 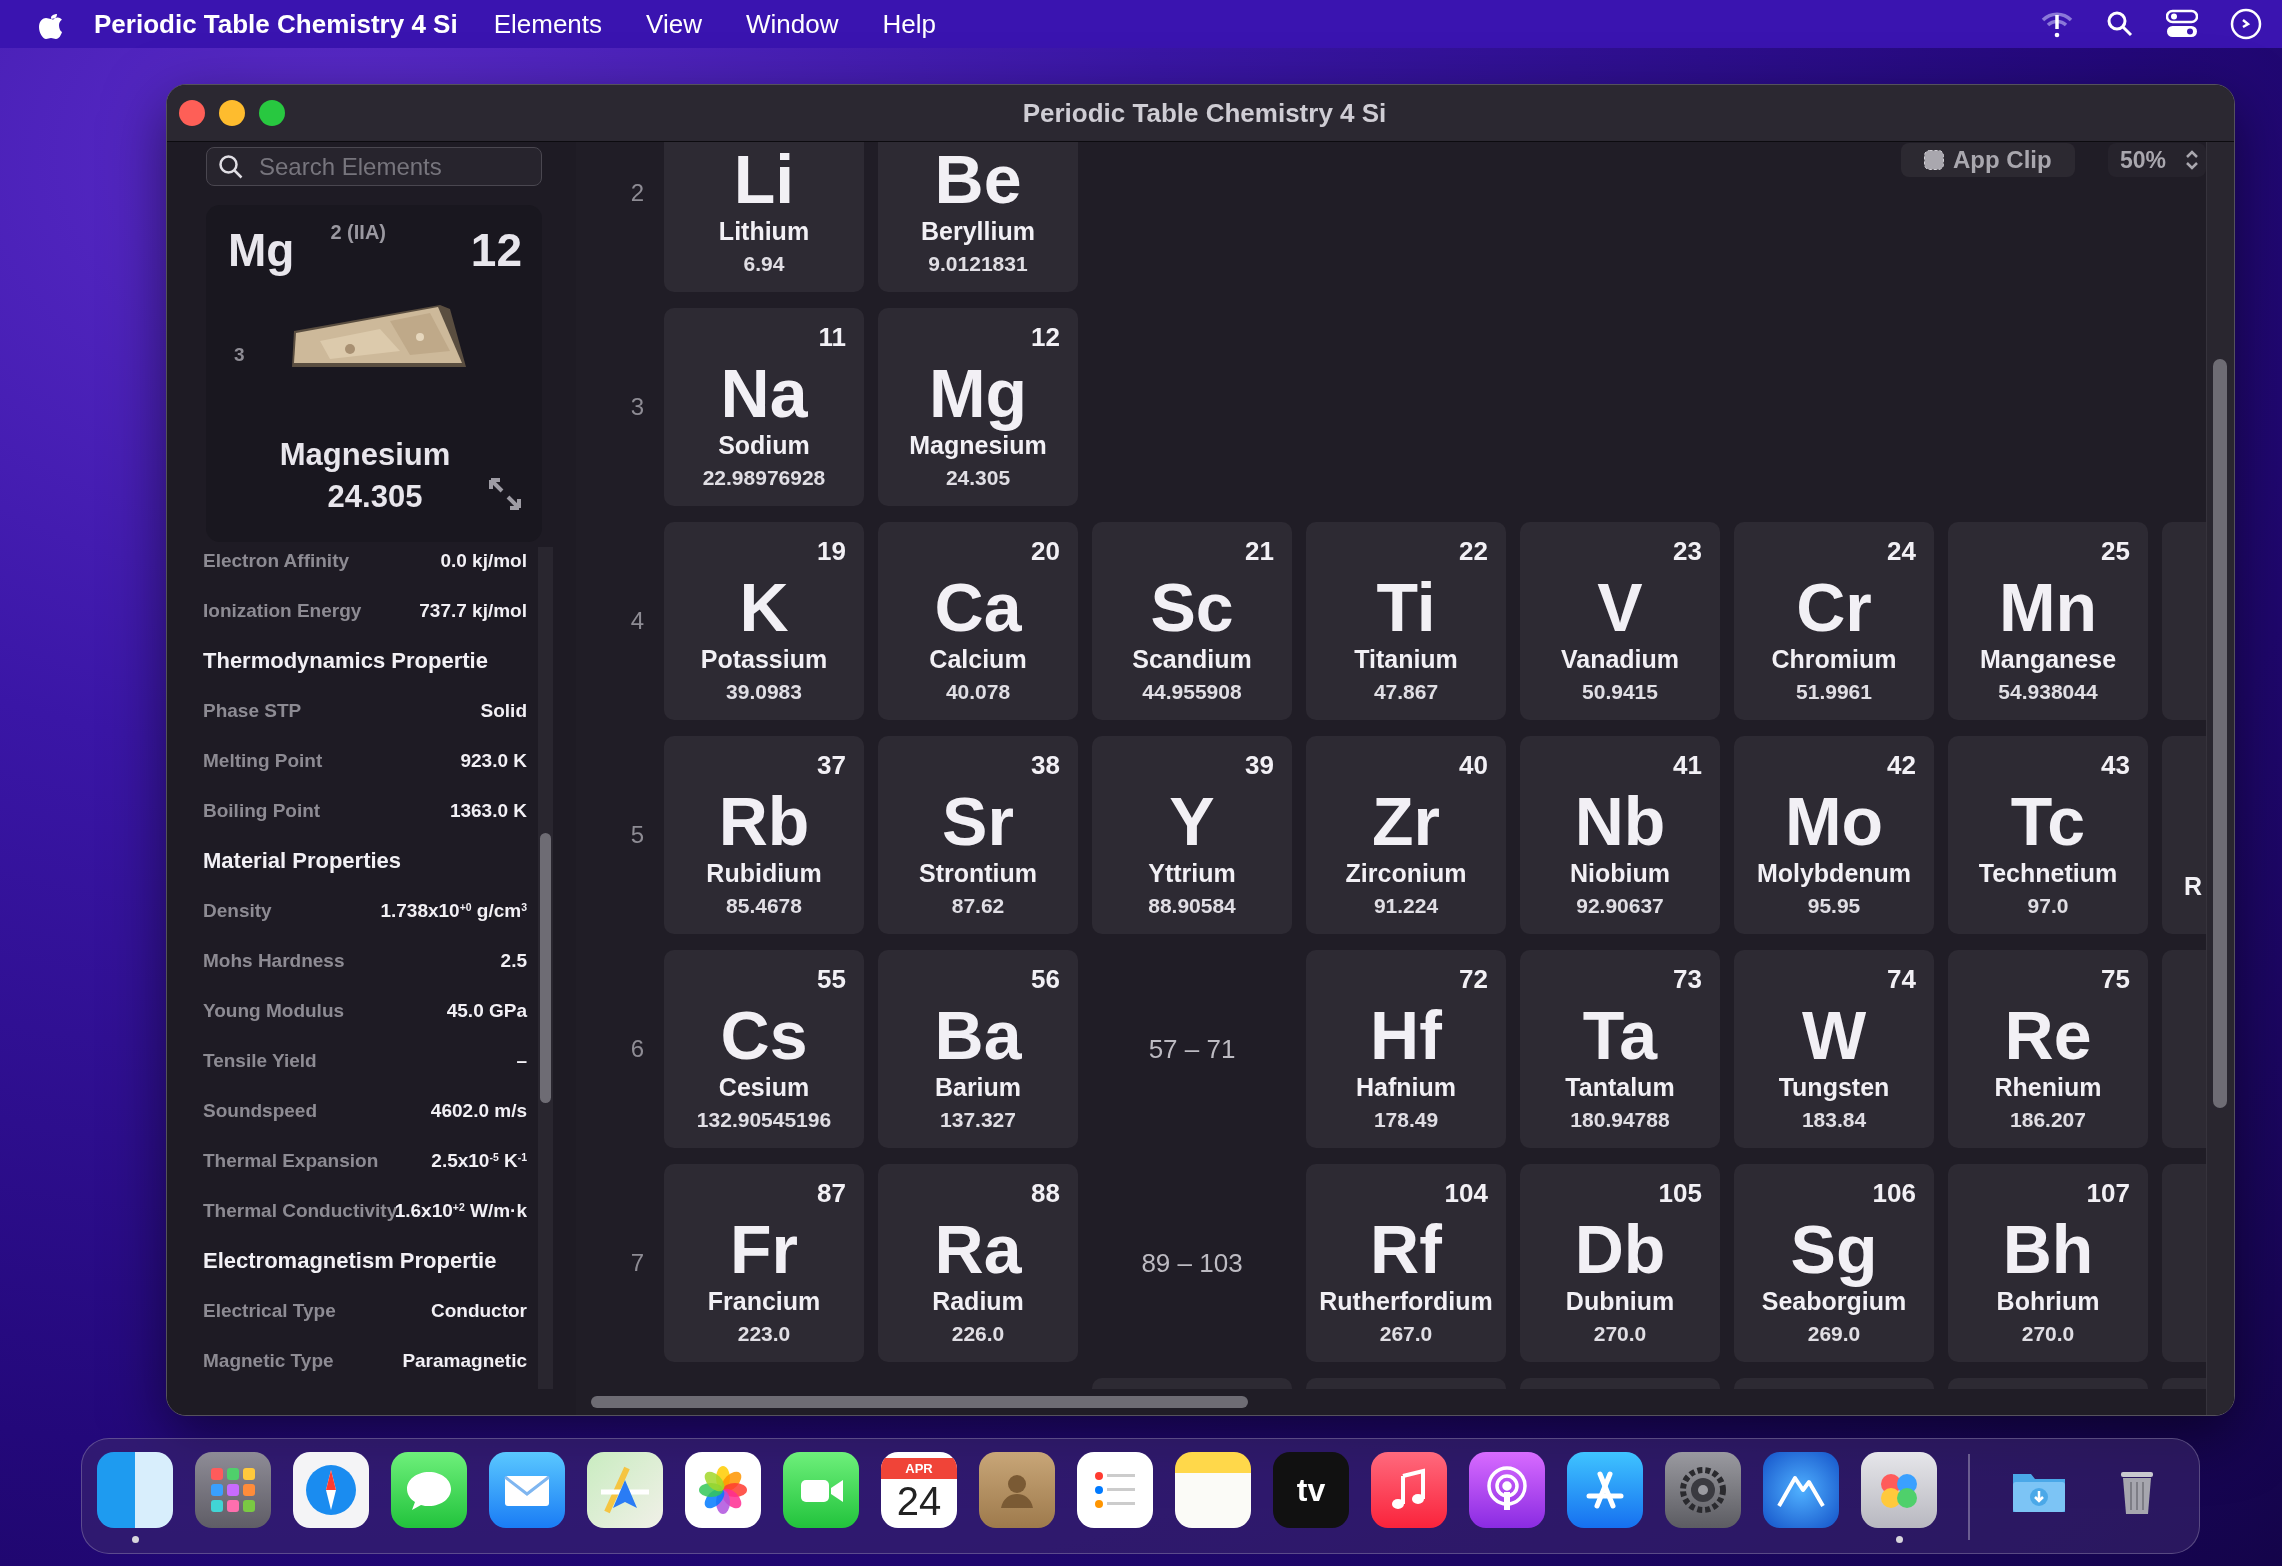 What do you see at coordinates (1406, 835) in the screenshot?
I see `element-tile: 40 Zr Zirconium 91.224` at bounding box center [1406, 835].